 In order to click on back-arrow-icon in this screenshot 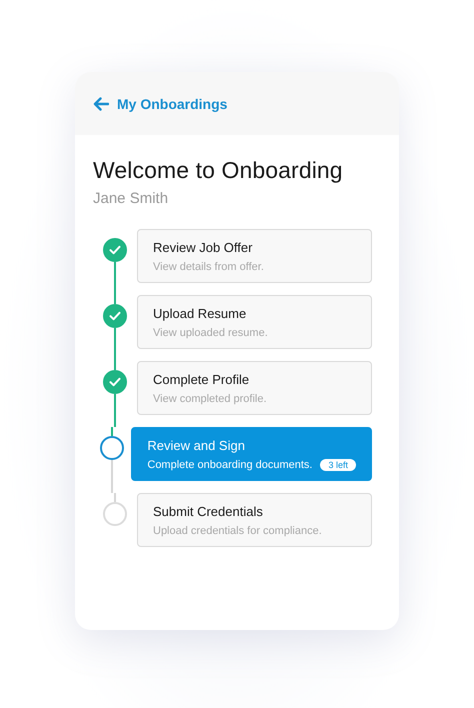, I will do `click(101, 103)`.